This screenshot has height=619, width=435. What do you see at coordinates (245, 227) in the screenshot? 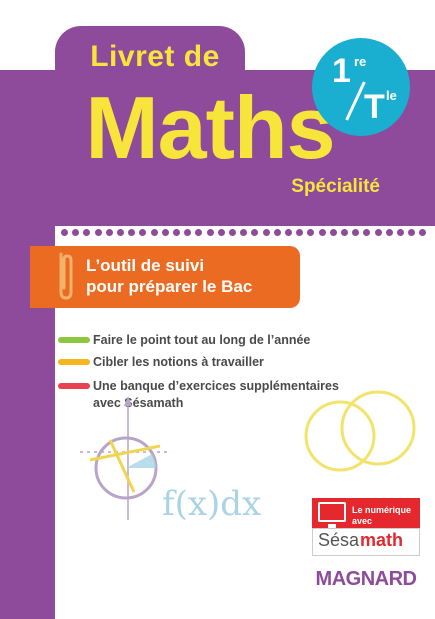
I see `spiral-rings` at bounding box center [245, 227].